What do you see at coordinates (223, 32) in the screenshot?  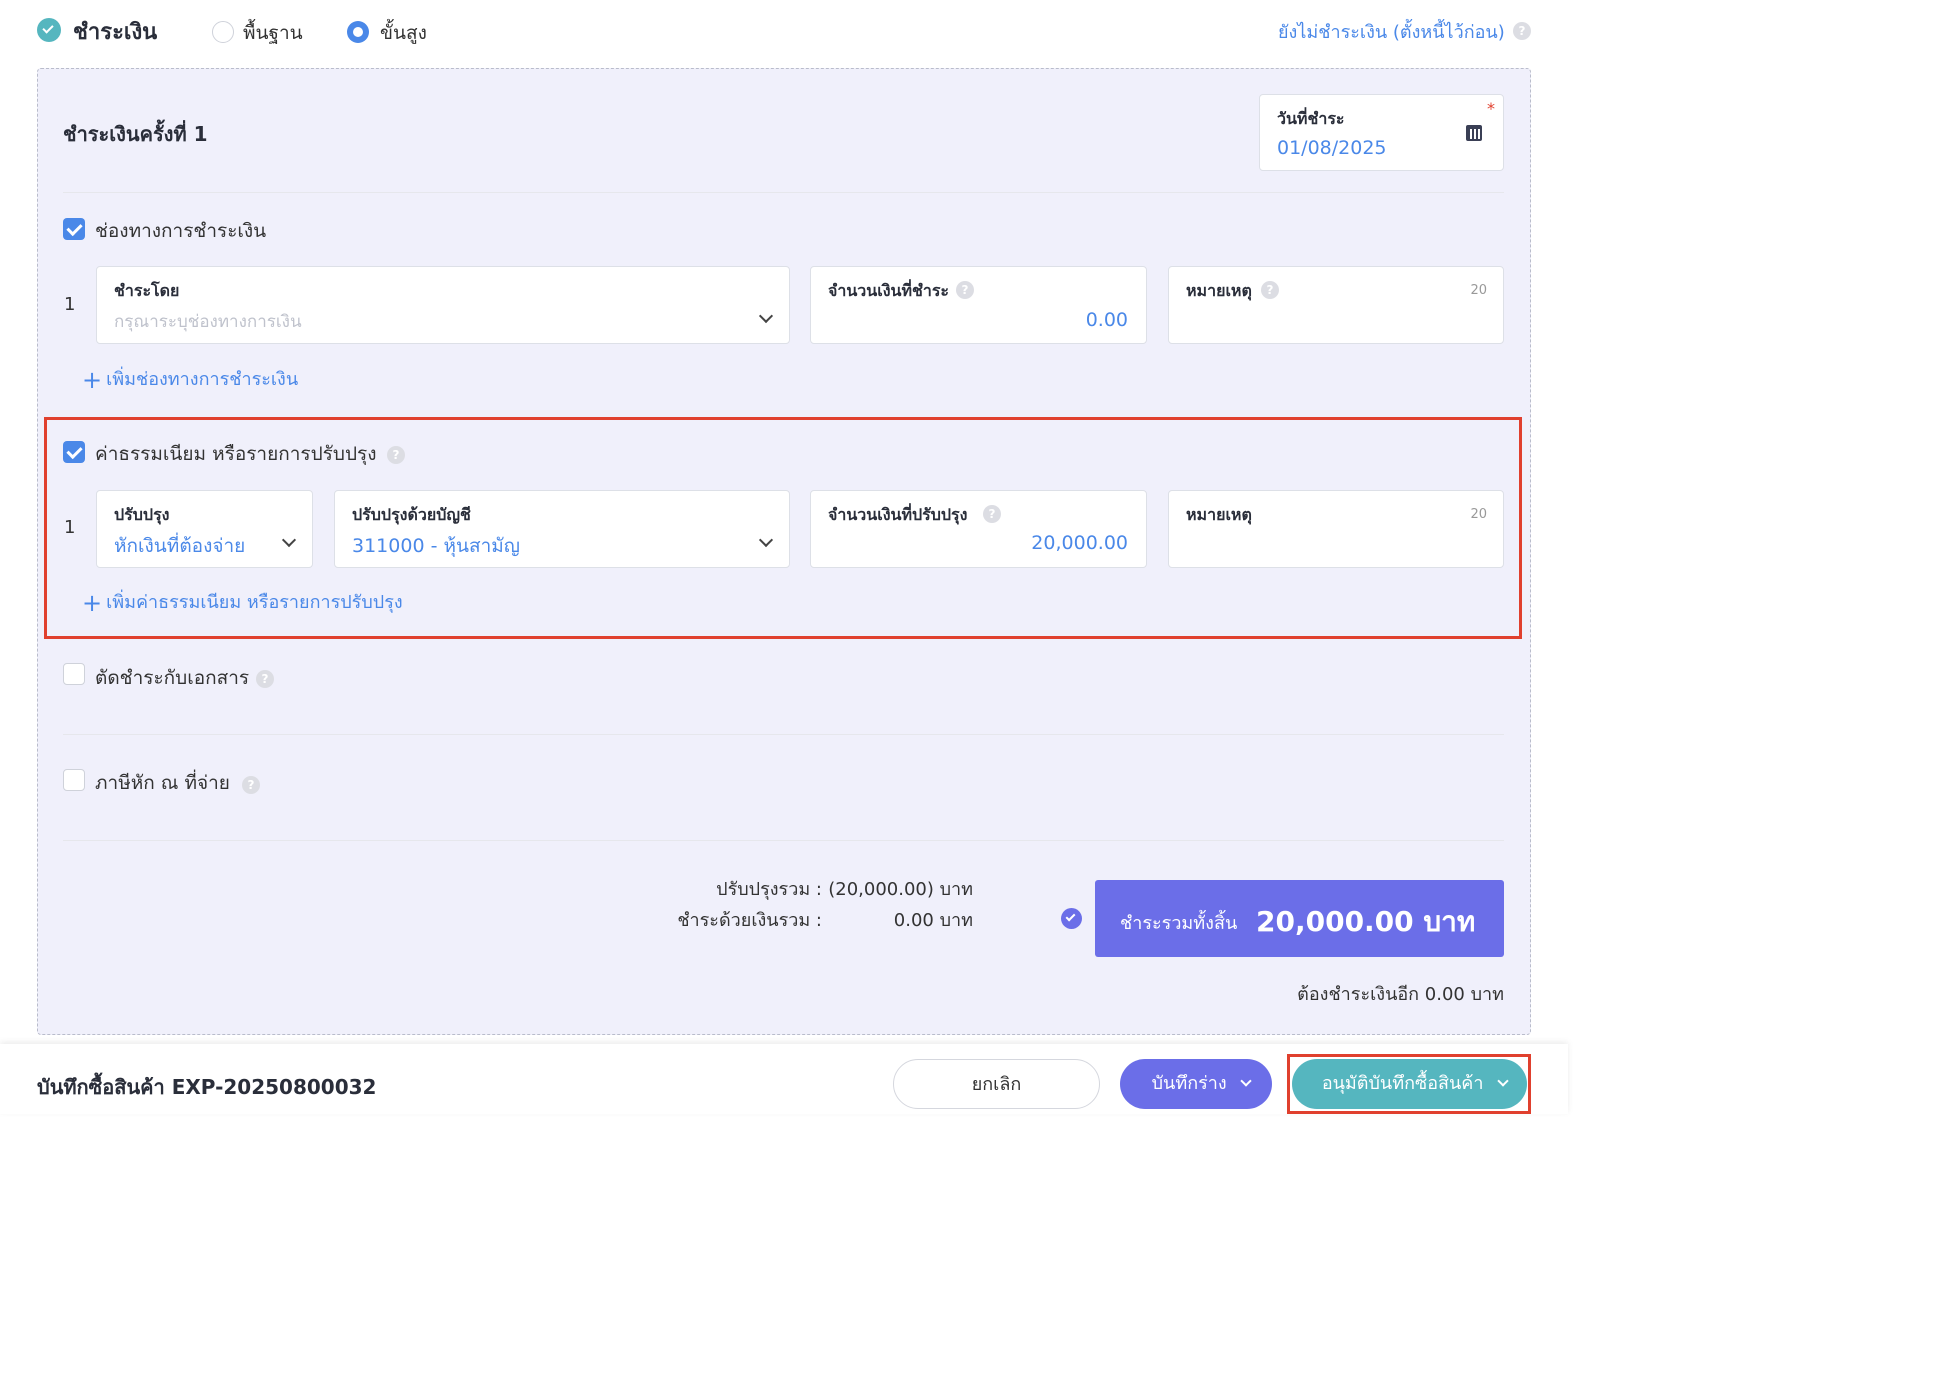 I see `mode-basic-radio` at bounding box center [223, 32].